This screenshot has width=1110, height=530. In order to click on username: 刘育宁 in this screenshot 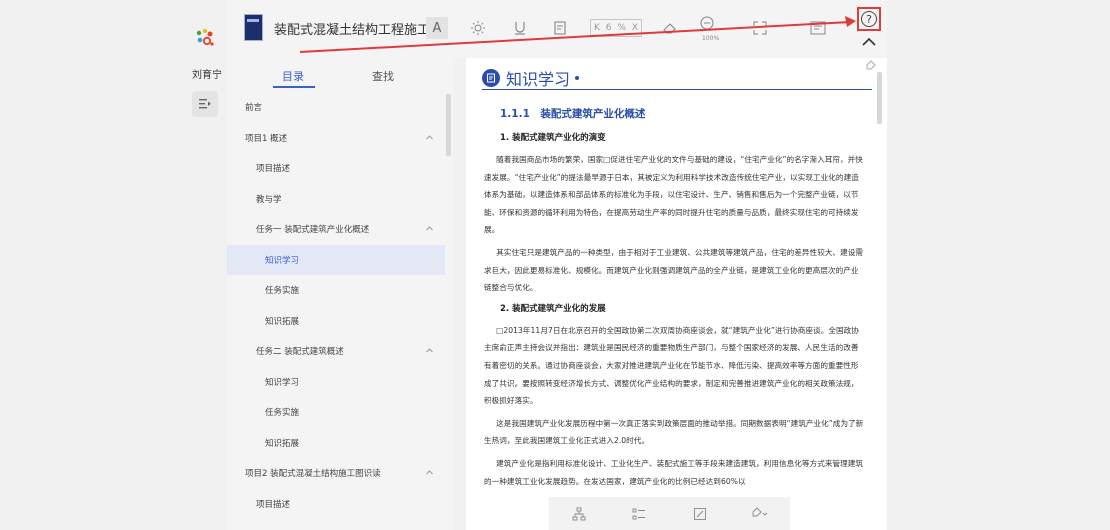, I will do `click(207, 75)`.